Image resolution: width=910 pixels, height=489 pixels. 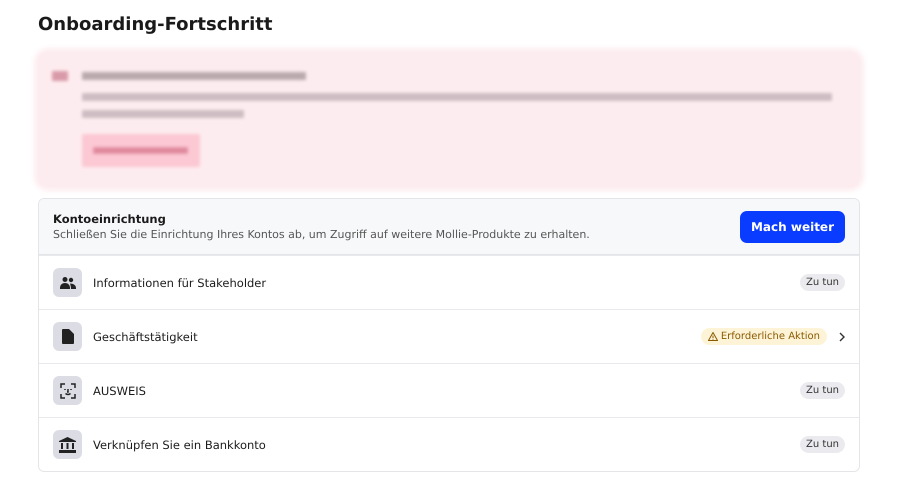 What do you see at coordinates (68, 390) in the screenshot?
I see `face-scan-icon` at bounding box center [68, 390].